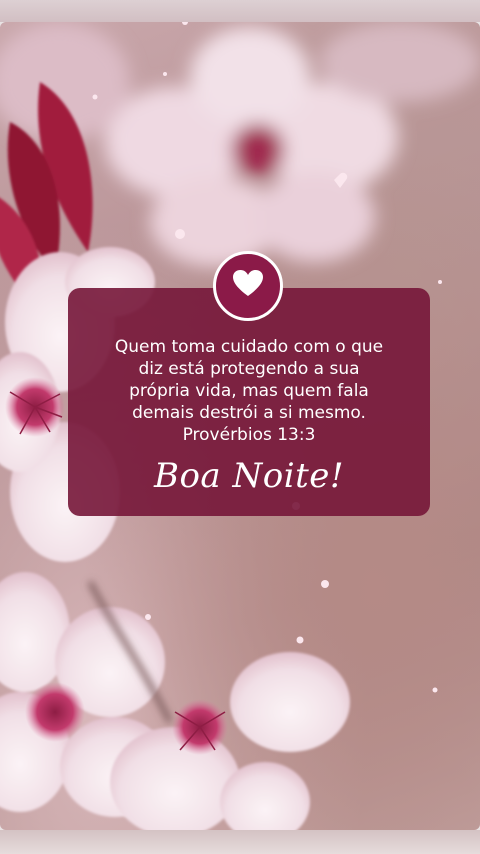 The image size is (480, 854). What do you see at coordinates (240, 842) in the screenshot?
I see `bottom-blur-strip` at bounding box center [240, 842].